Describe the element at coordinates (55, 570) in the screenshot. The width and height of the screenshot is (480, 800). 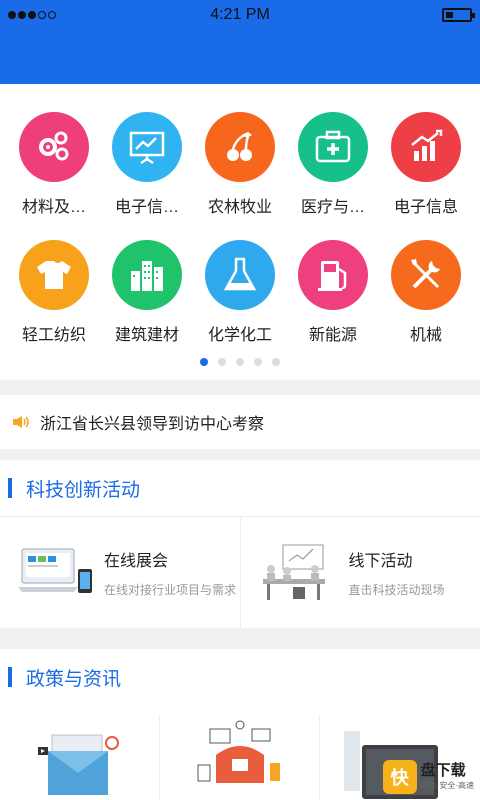
I see `laptop-screens-icon` at that location.